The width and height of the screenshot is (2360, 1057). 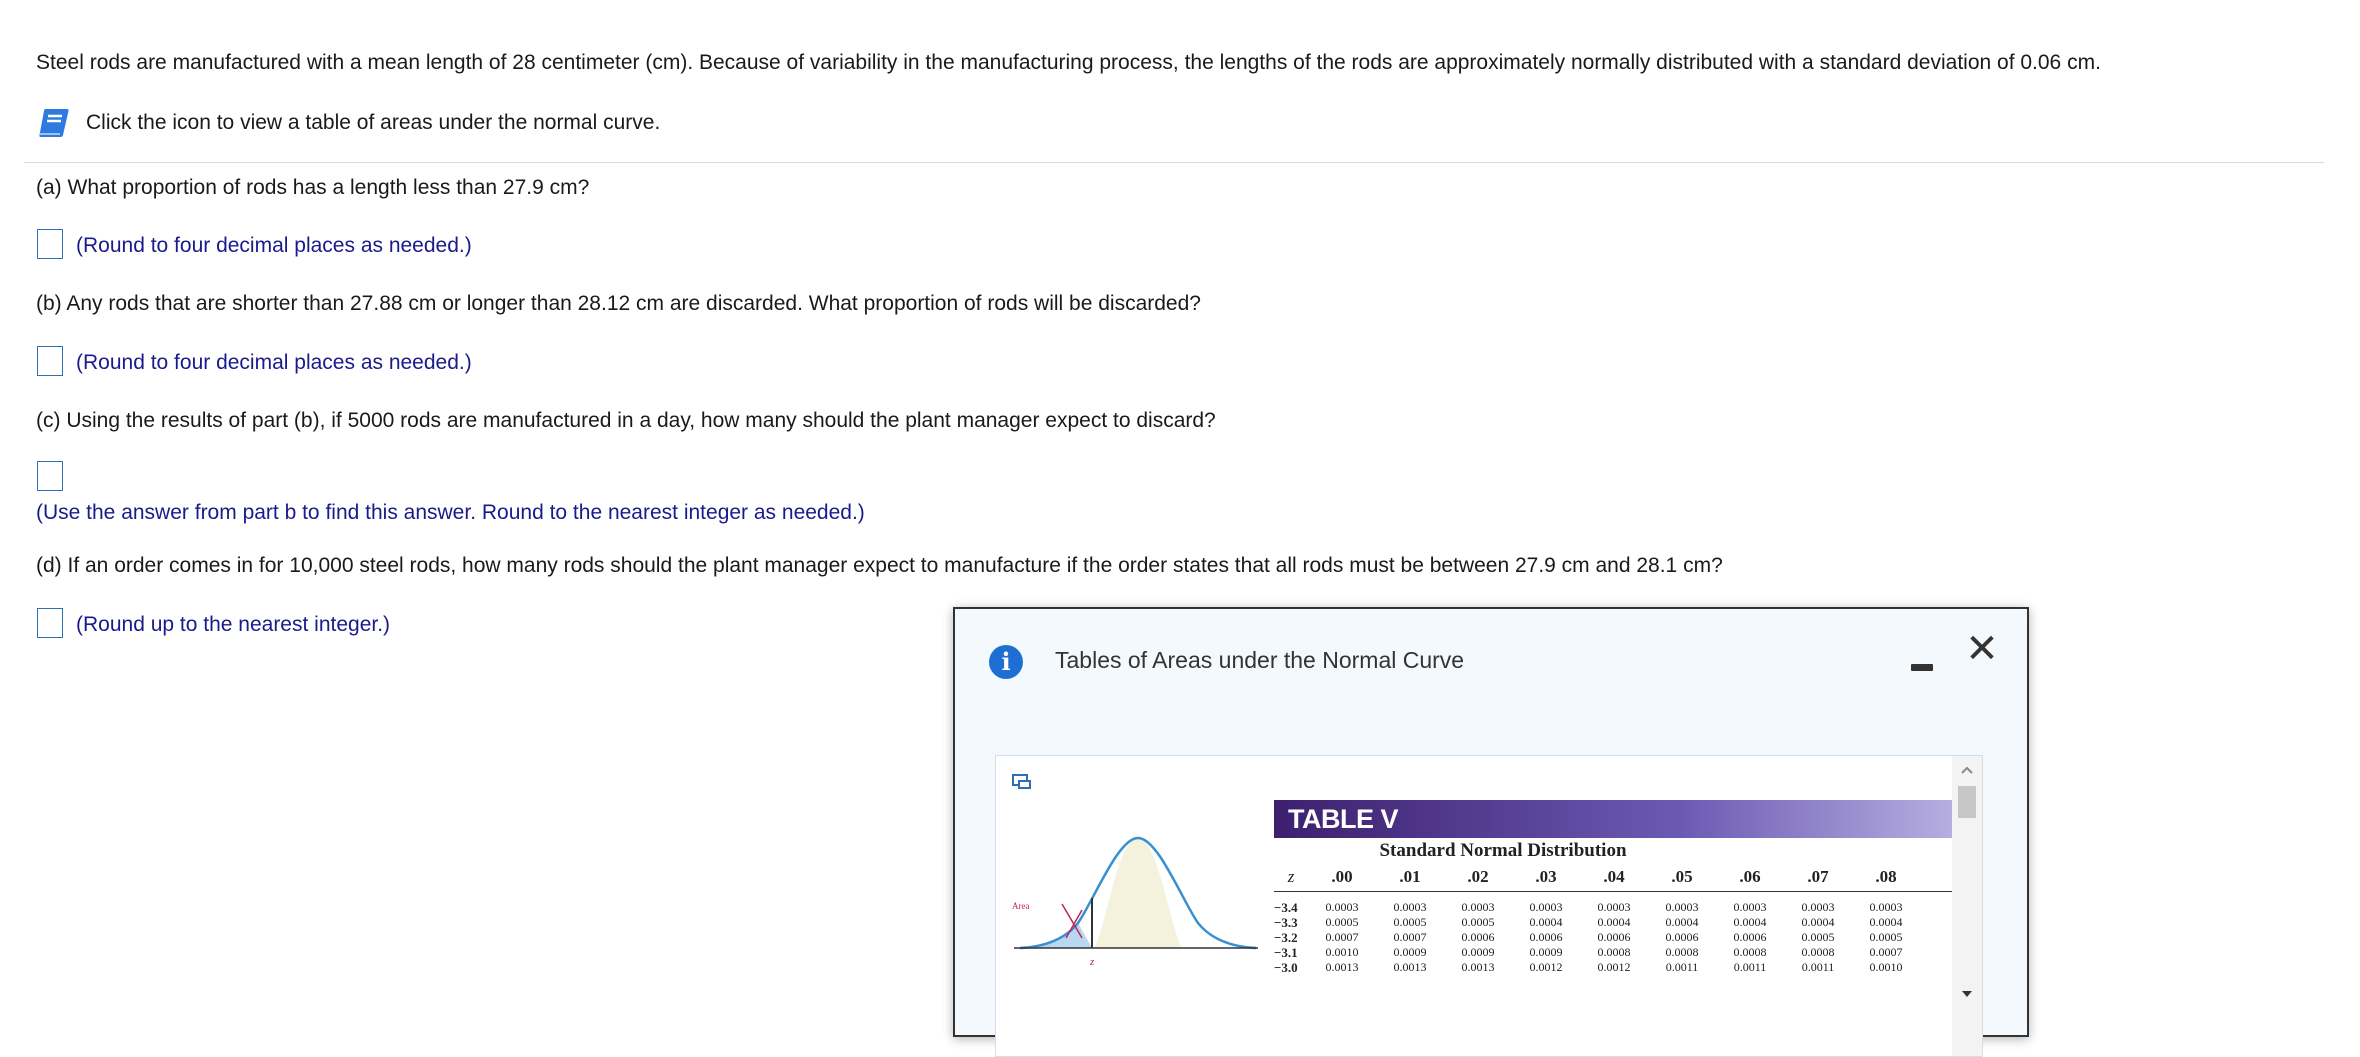 What do you see at coordinates (1260, 660) in the screenshot?
I see `dialog-title: Tables of Areas under the Normal Curve` at bounding box center [1260, 660].